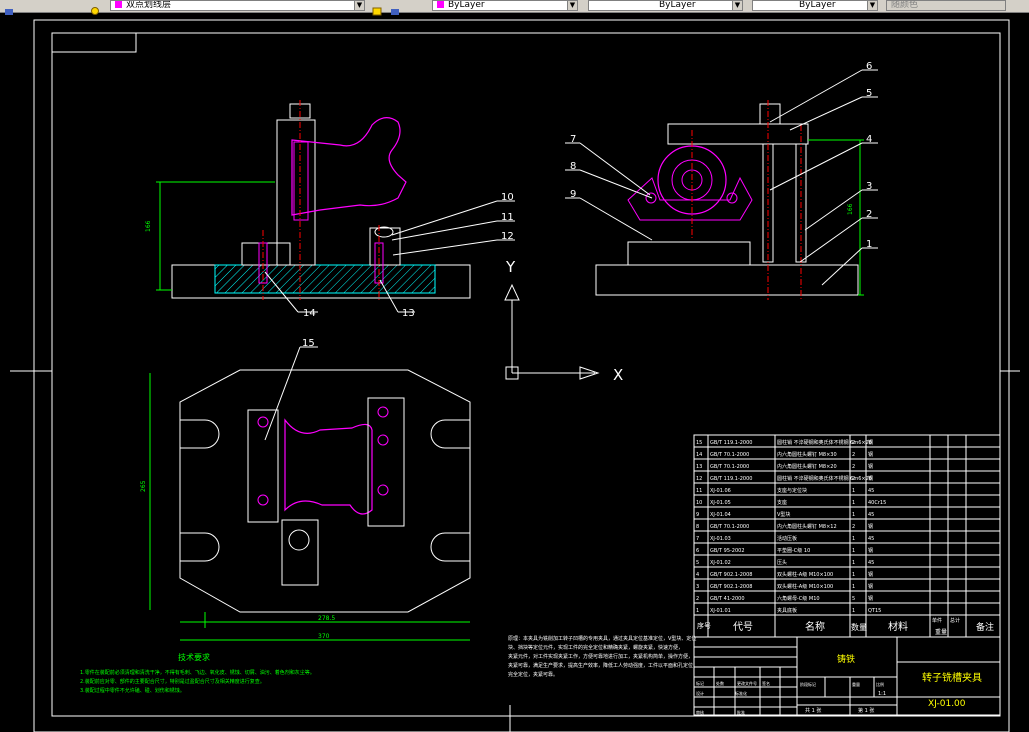 The image size is (1029, 732). I want to click on drawing-title: 转子铣槽夹具, so click(952, 677).